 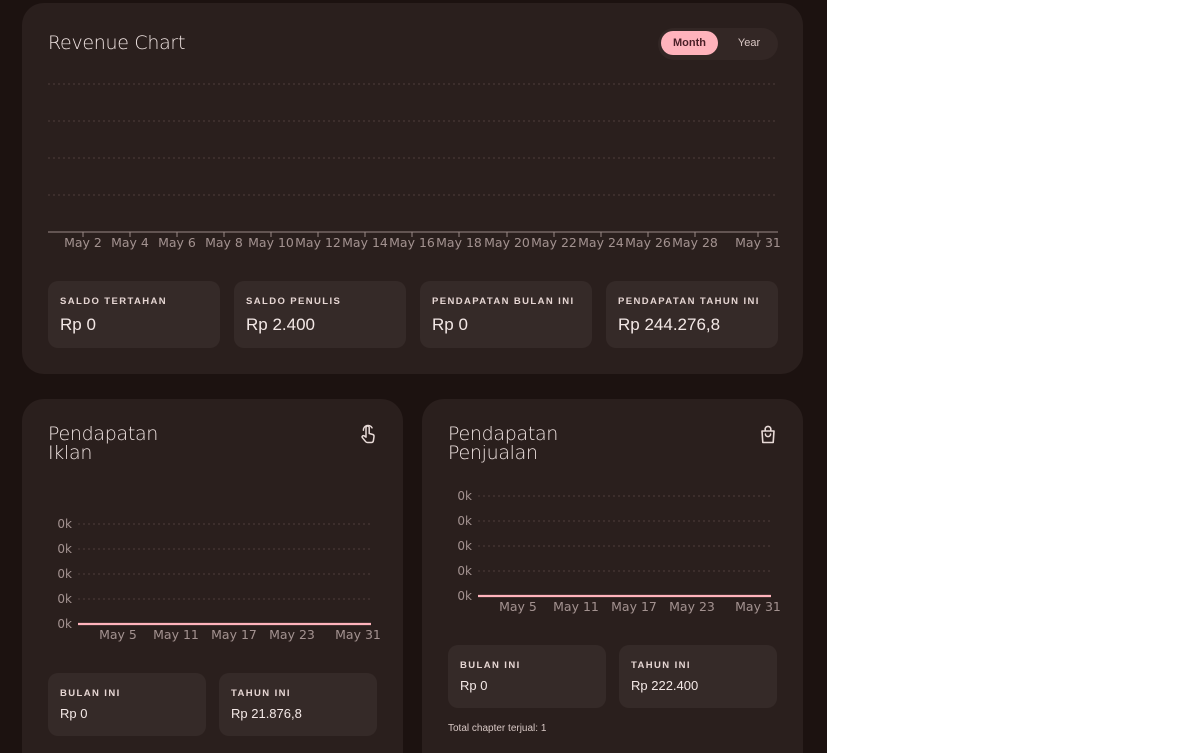 I want to click on x-tick-label: May 4, so click(x=130, y=242).